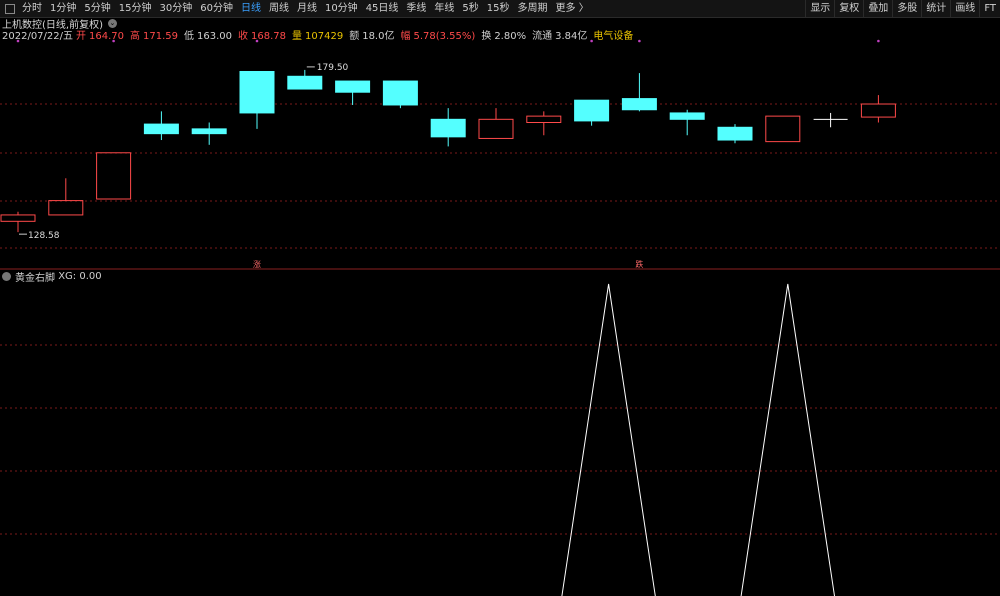 The image size is (1000, 596). I want to click on signal-tag: 跌, so click(639, 264).